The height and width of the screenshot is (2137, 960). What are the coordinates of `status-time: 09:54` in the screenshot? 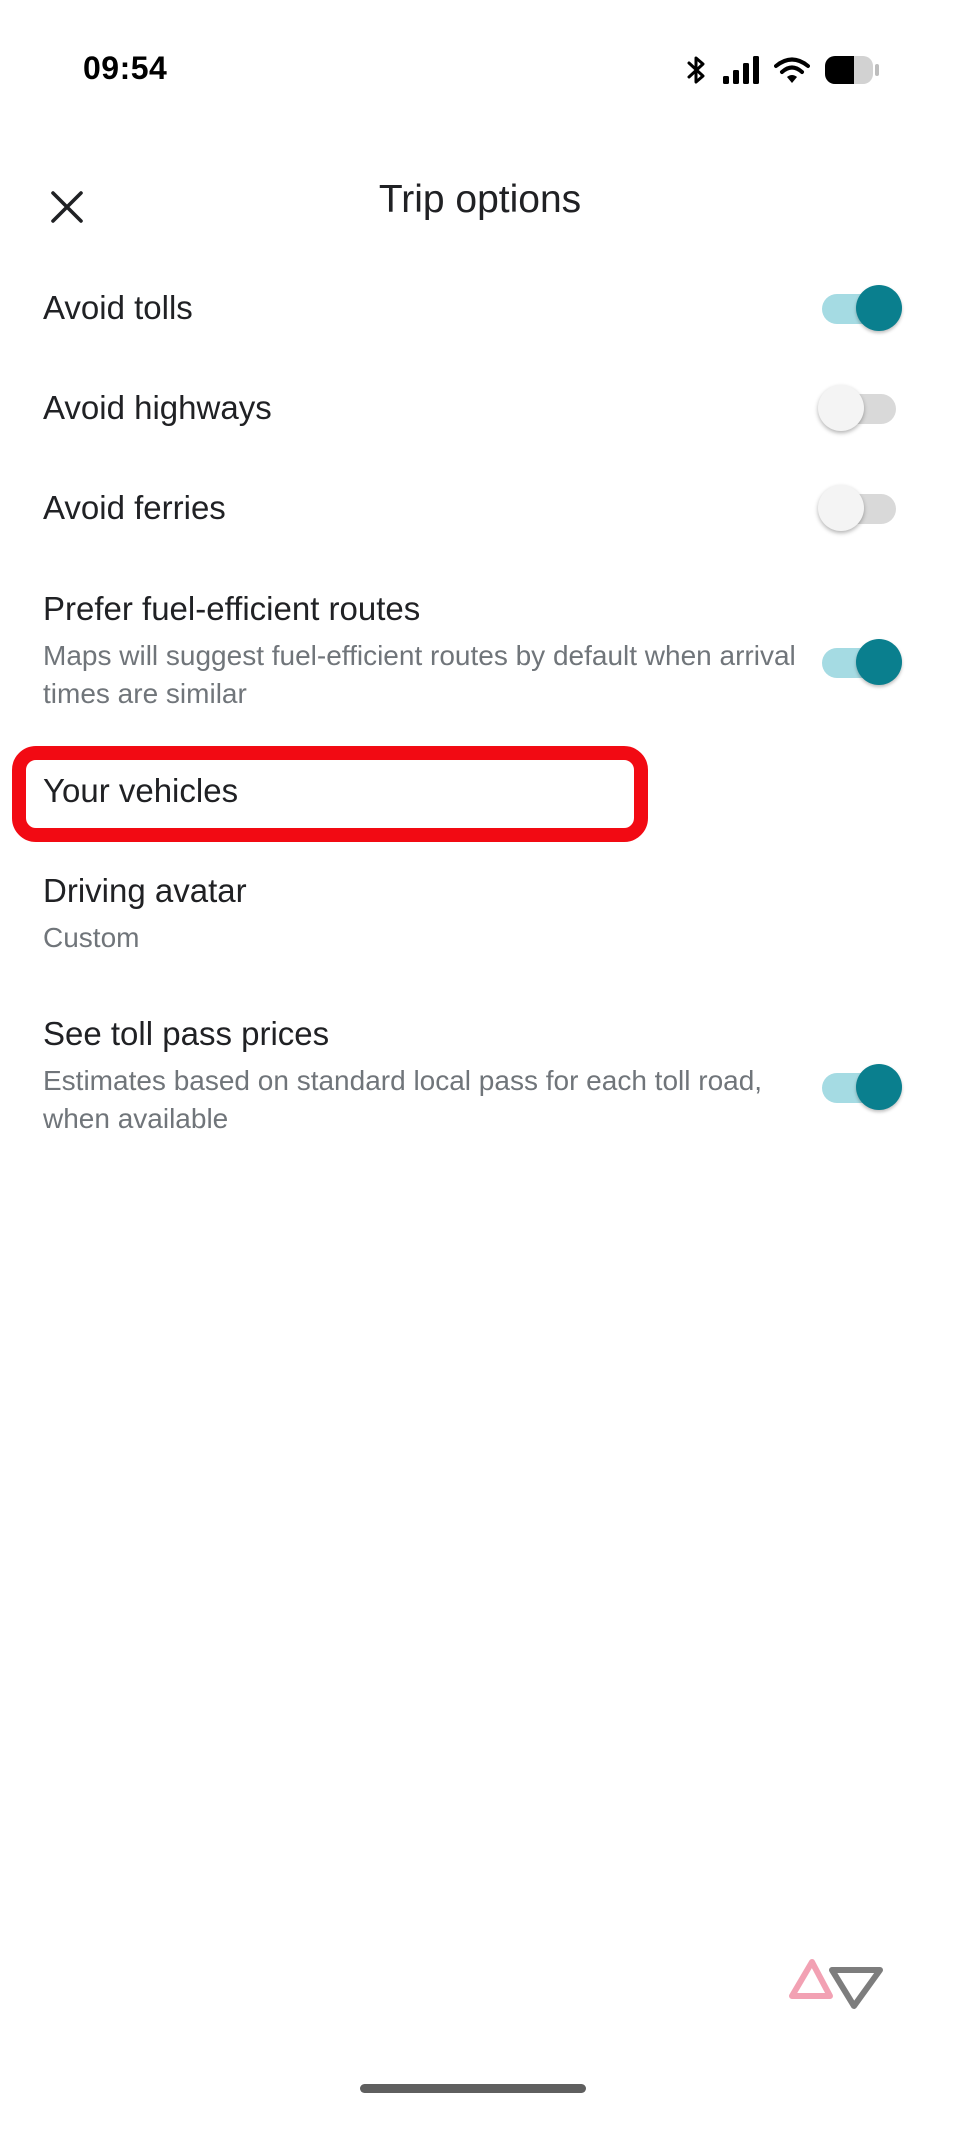 It's located at (125, 68).